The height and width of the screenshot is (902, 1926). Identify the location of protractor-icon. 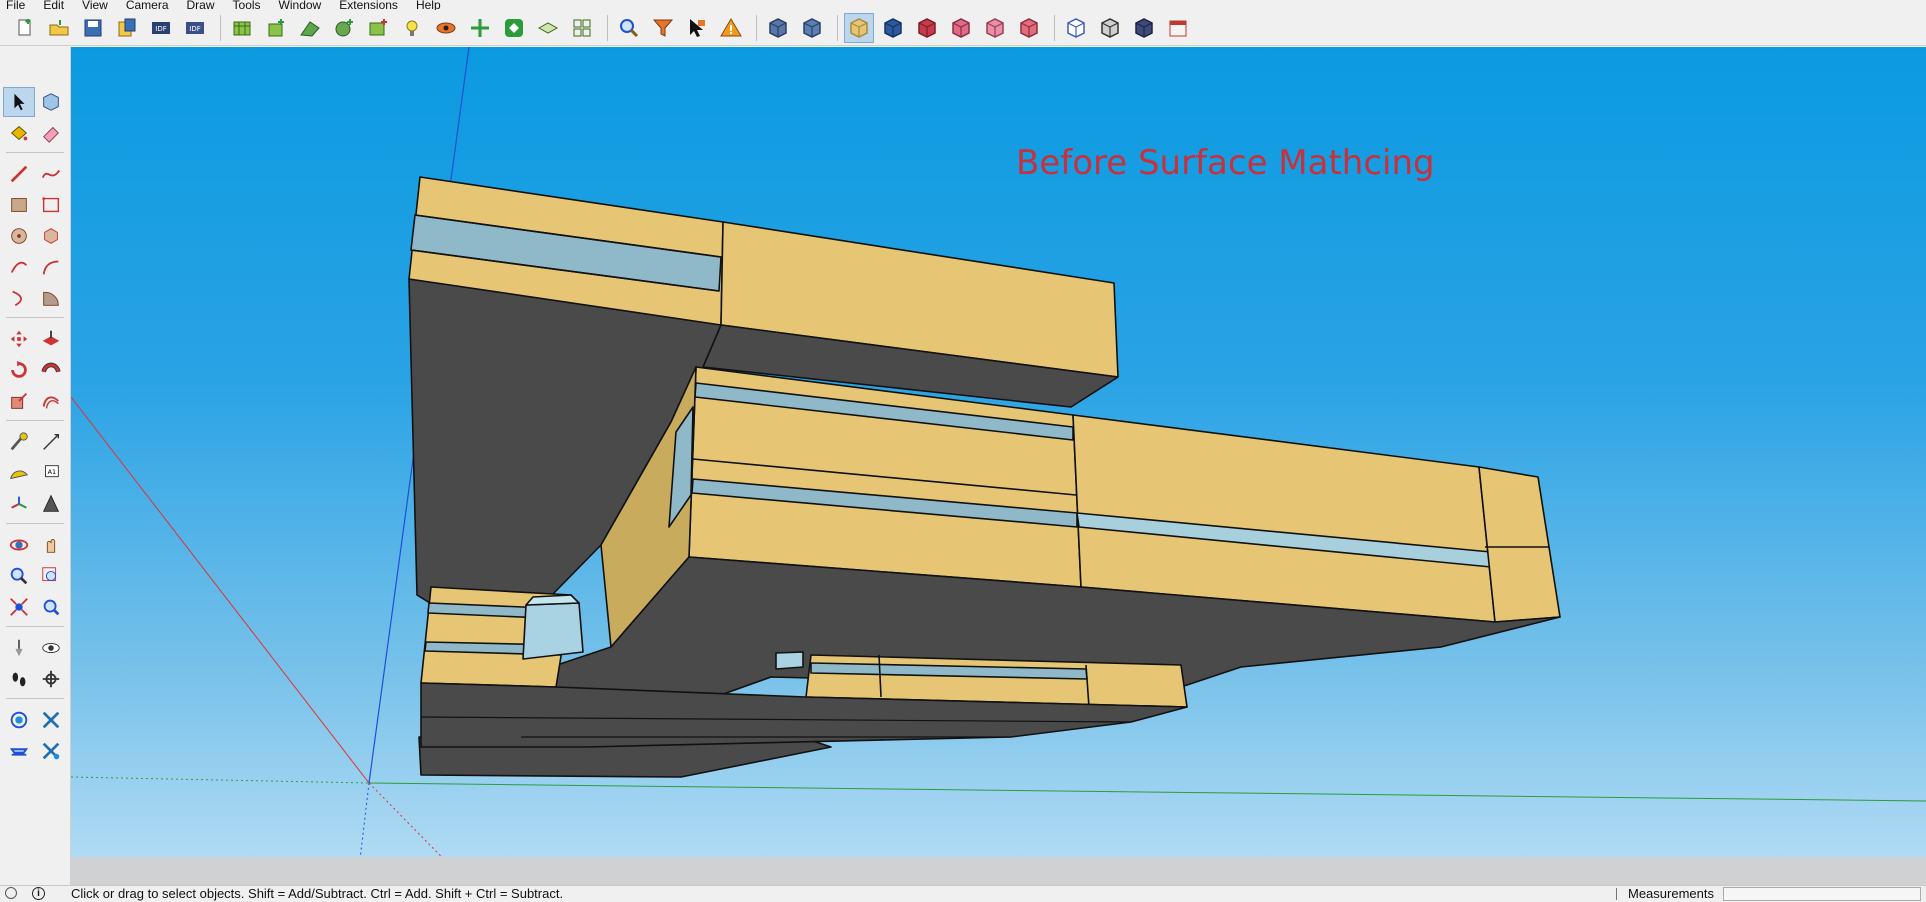
(19, 473).